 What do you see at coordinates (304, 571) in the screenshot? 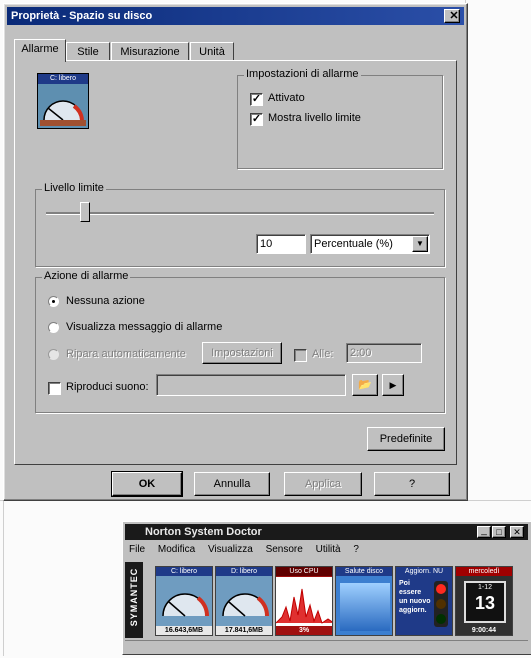
I see `sensor-caption: Uso CPU` at bounding box center [304, 571].